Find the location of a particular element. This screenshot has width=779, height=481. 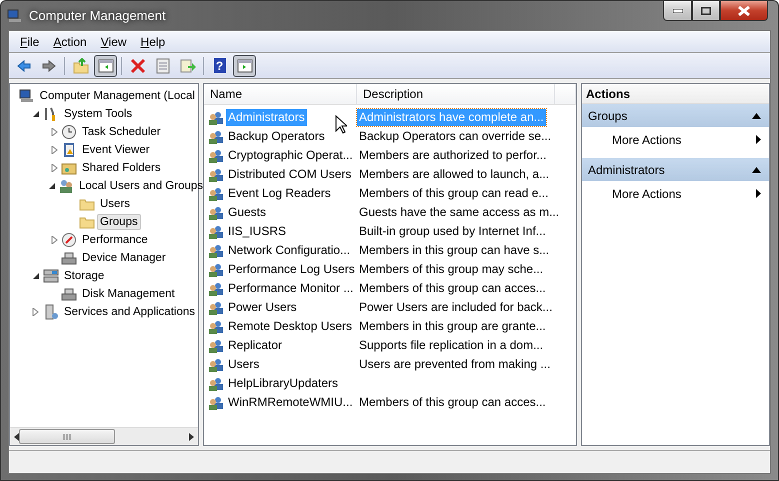

submenu-arrow-icon is located at coordinates (758, 193).